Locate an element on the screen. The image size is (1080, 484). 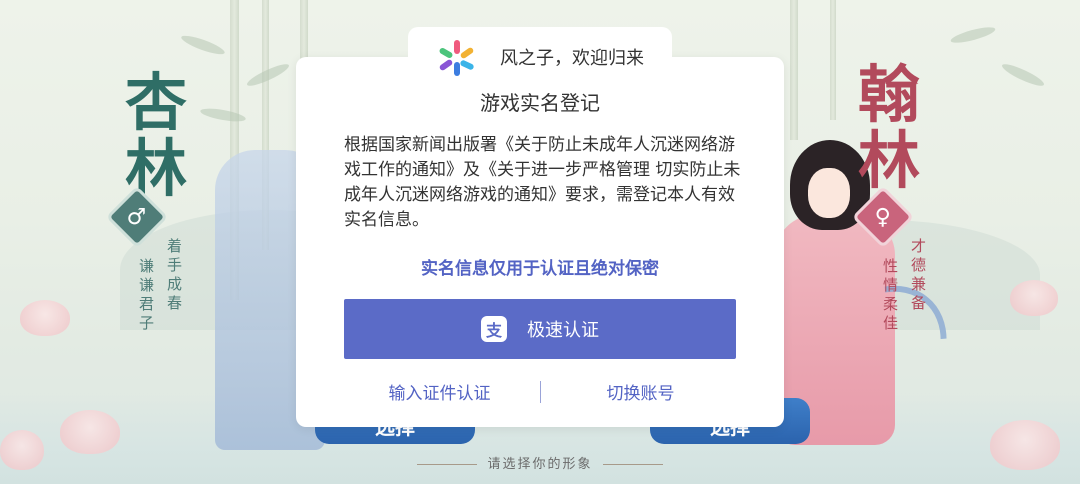
privacy-notice: 实名信息仅用于认证且绝对保密 is located at coordinates (540, 269).